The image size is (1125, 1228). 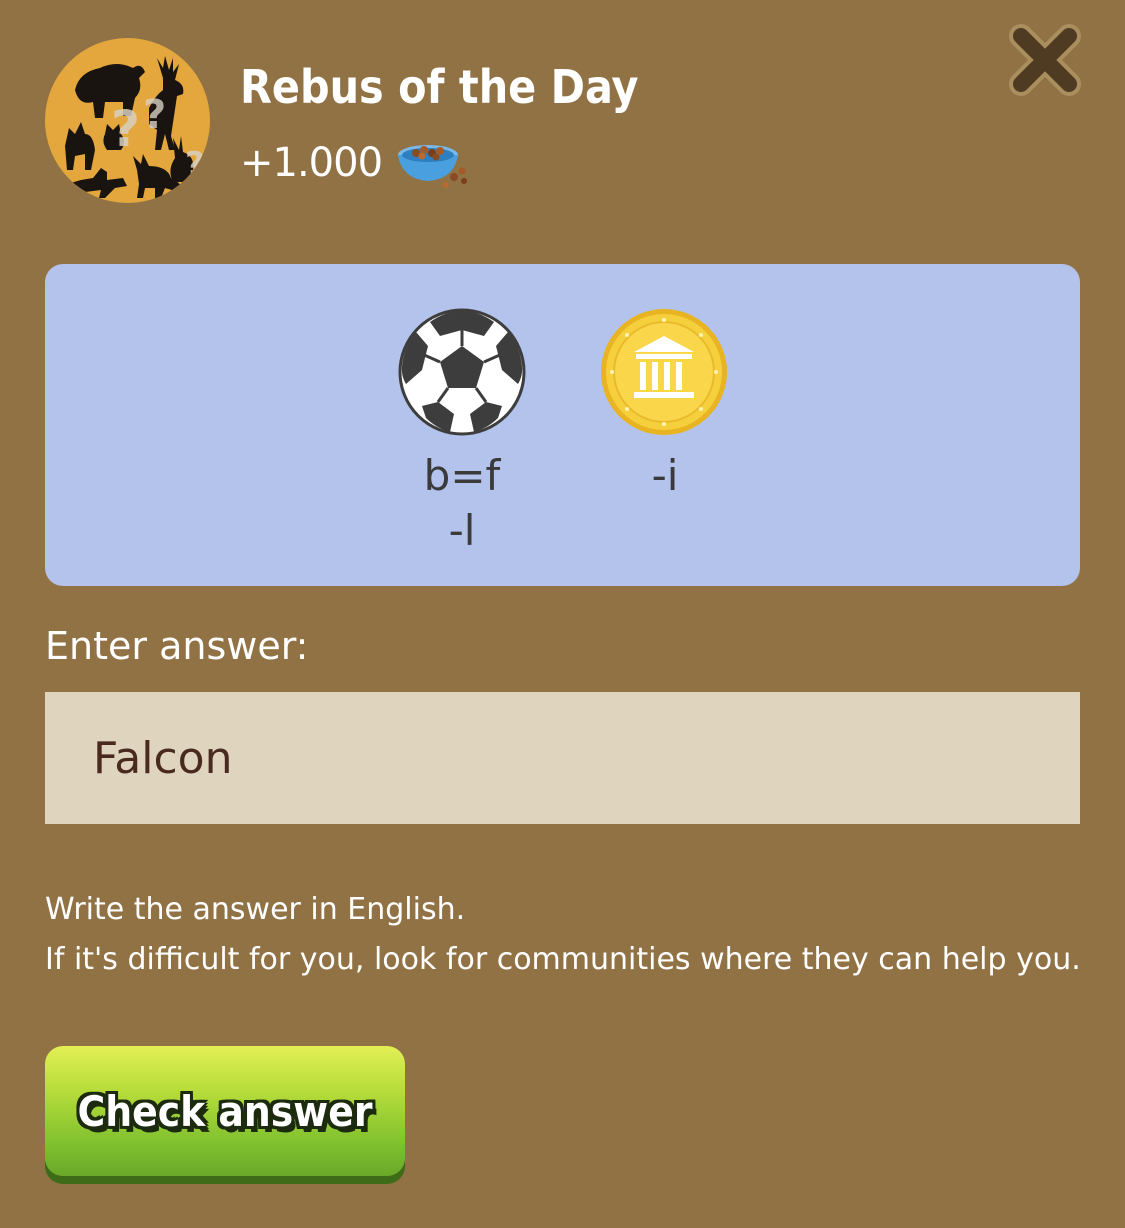 I want to click on close-button, so click(x=1045, y=60).